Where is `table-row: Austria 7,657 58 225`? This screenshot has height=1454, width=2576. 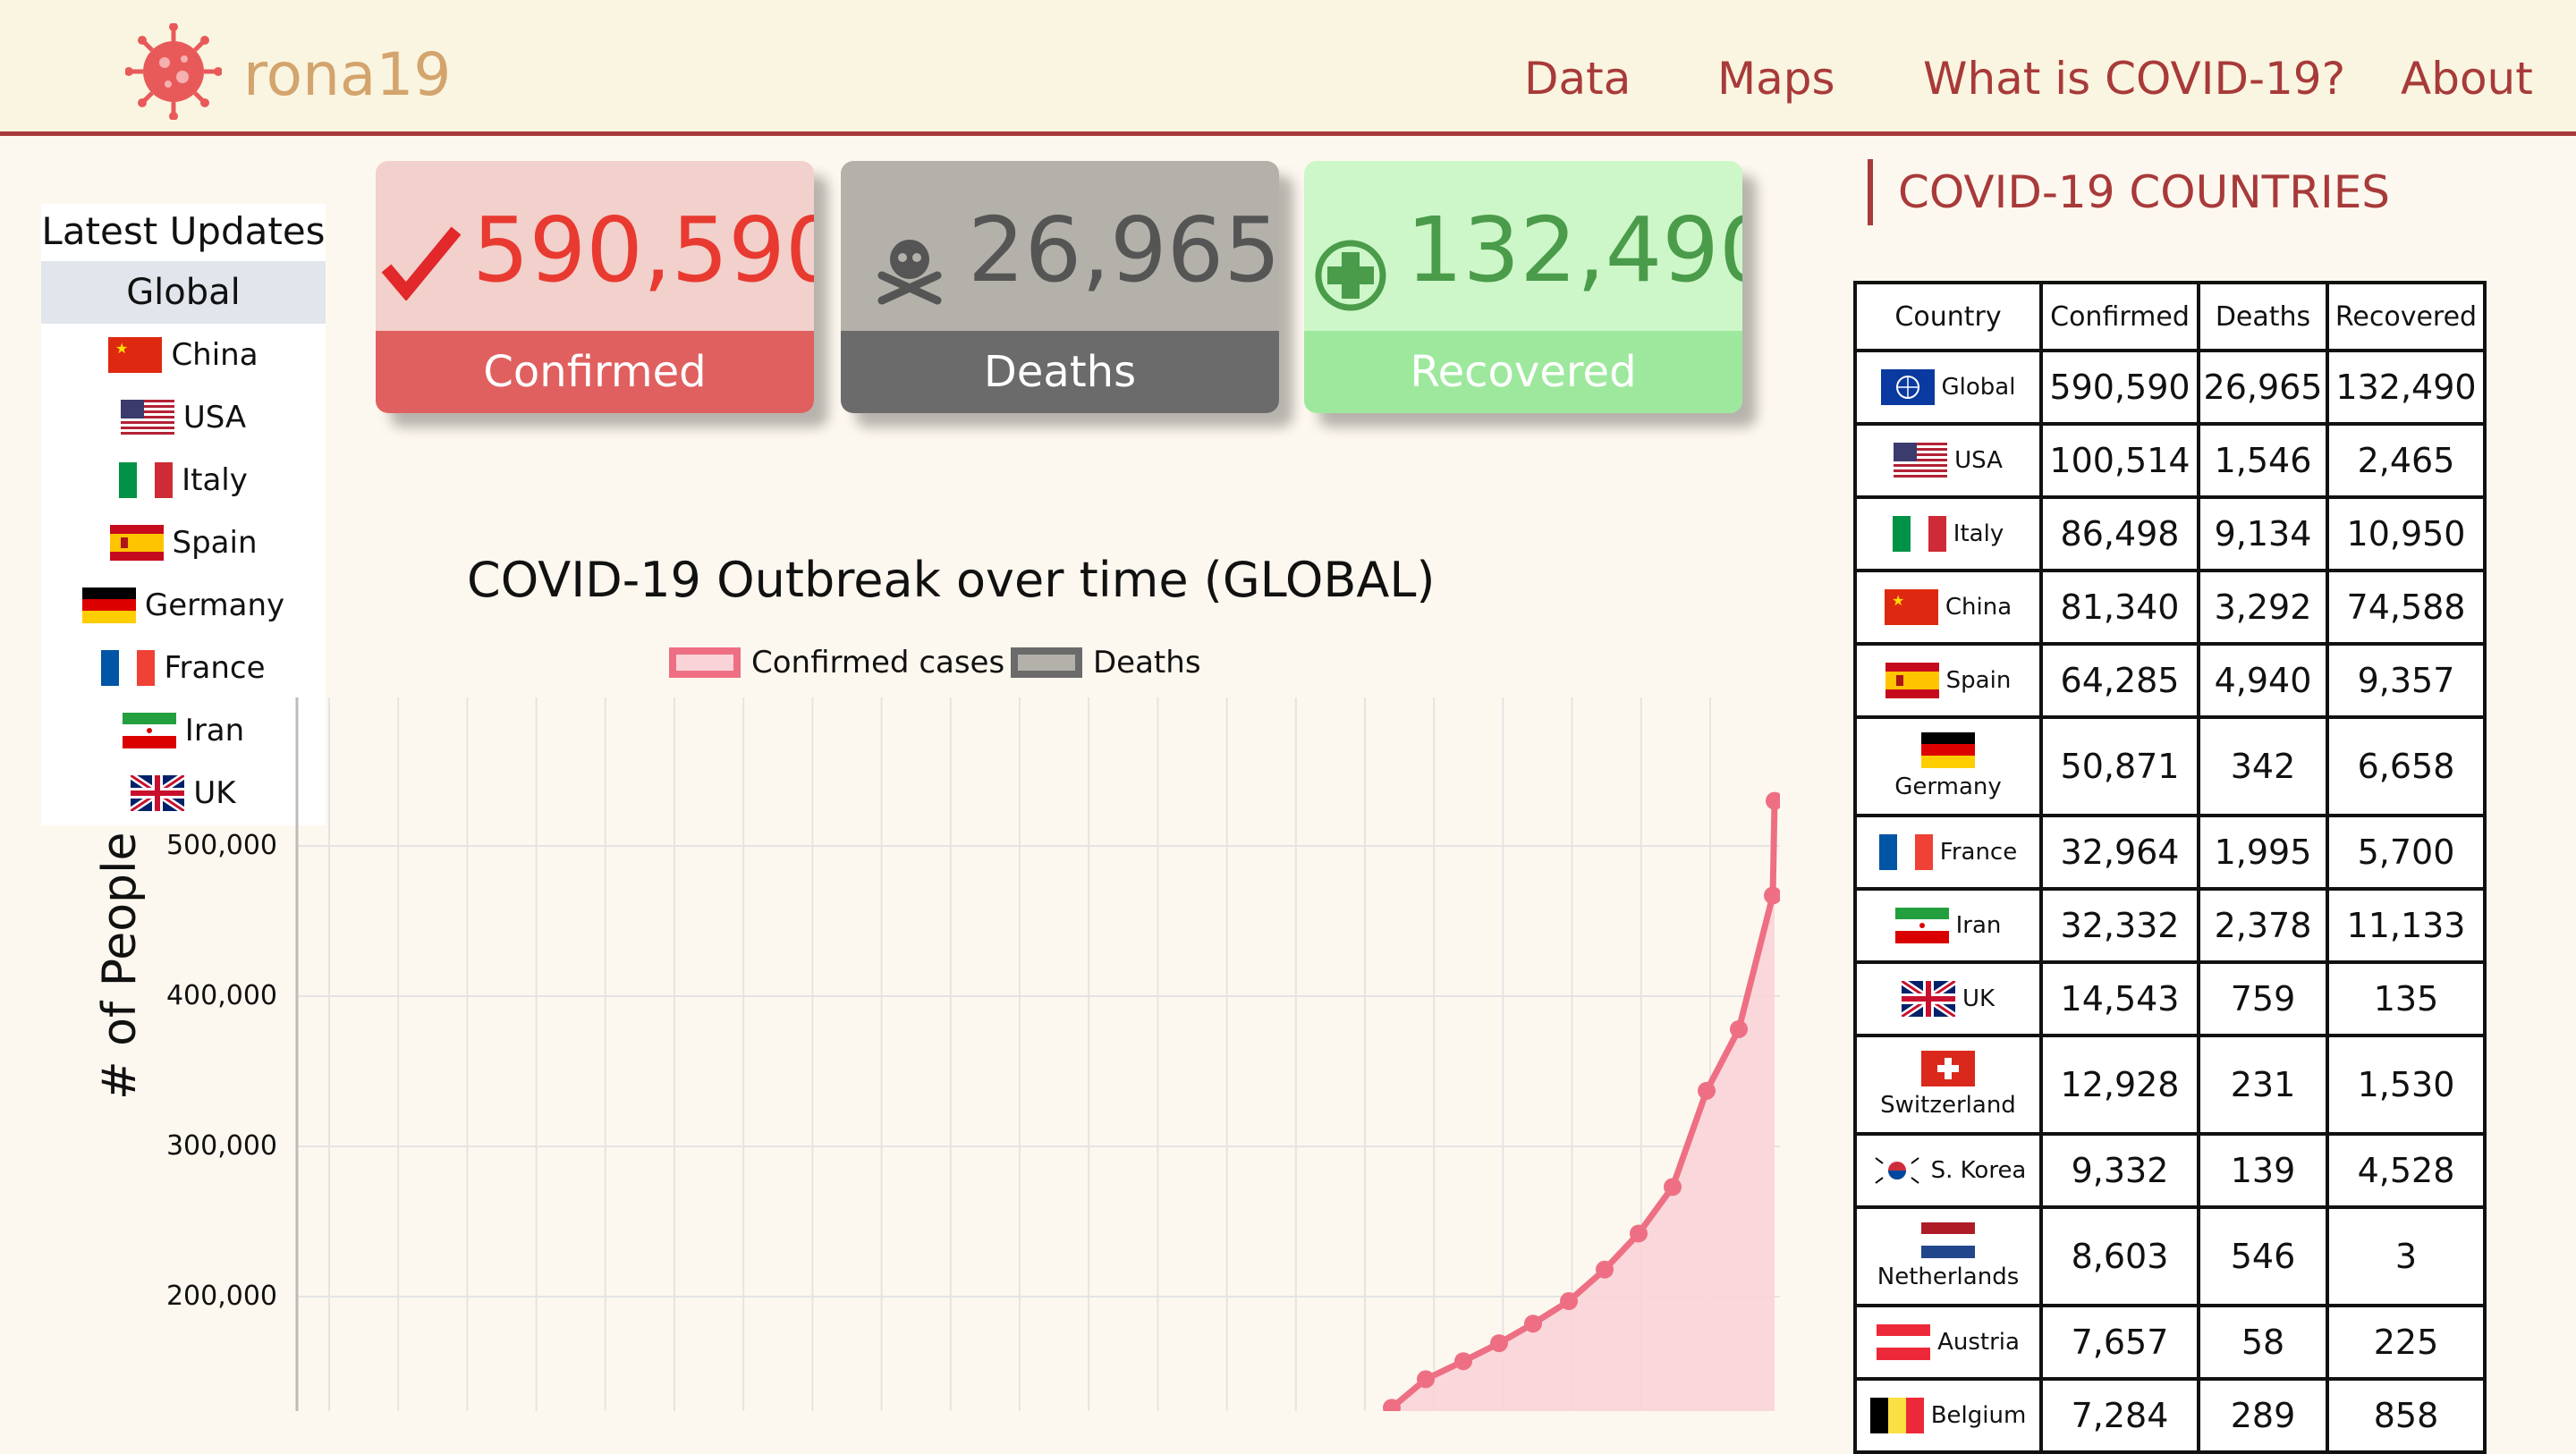 table-row: Austria 7,657 58 225 is located at coordinates (2170, 1343).